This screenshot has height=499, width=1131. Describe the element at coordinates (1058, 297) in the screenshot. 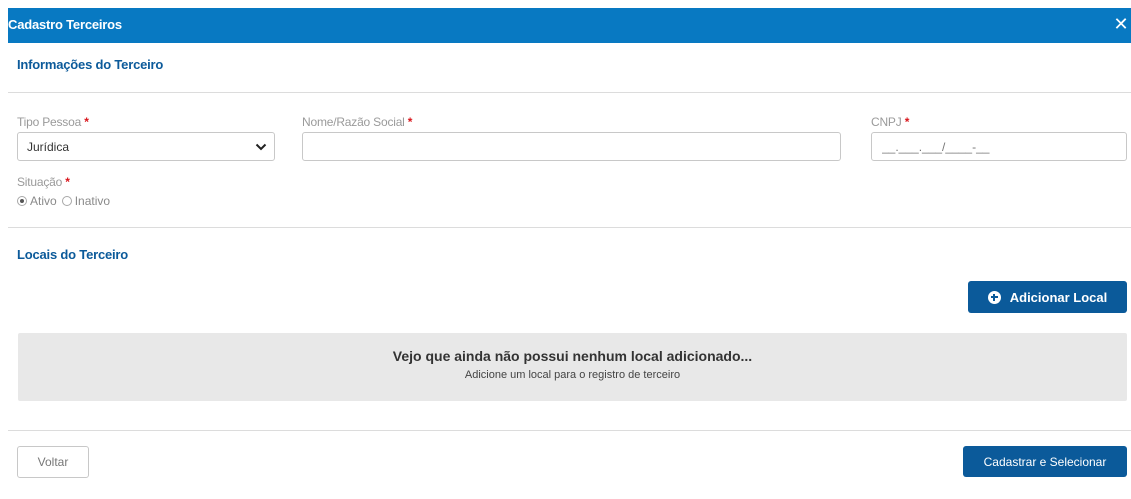

I see `adicionar-local-label: Adicionar Local` at that location.